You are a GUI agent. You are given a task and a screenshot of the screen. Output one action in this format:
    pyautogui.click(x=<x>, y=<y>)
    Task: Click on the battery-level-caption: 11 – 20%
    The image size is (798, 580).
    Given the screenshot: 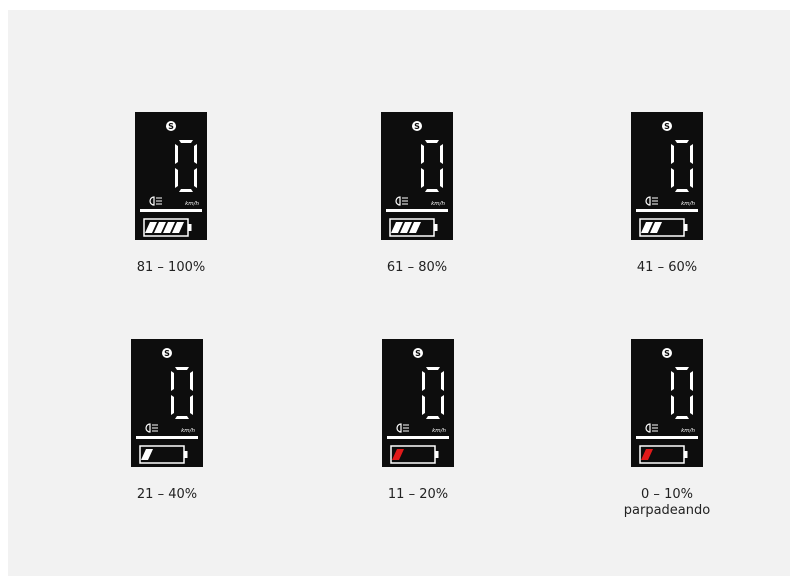 What is the action you would take?
    pyautogui.click(x=418, y=495)
    